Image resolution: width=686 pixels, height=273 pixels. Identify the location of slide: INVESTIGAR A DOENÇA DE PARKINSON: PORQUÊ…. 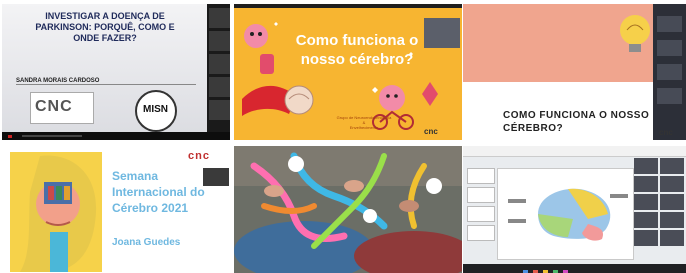
(104, 68).